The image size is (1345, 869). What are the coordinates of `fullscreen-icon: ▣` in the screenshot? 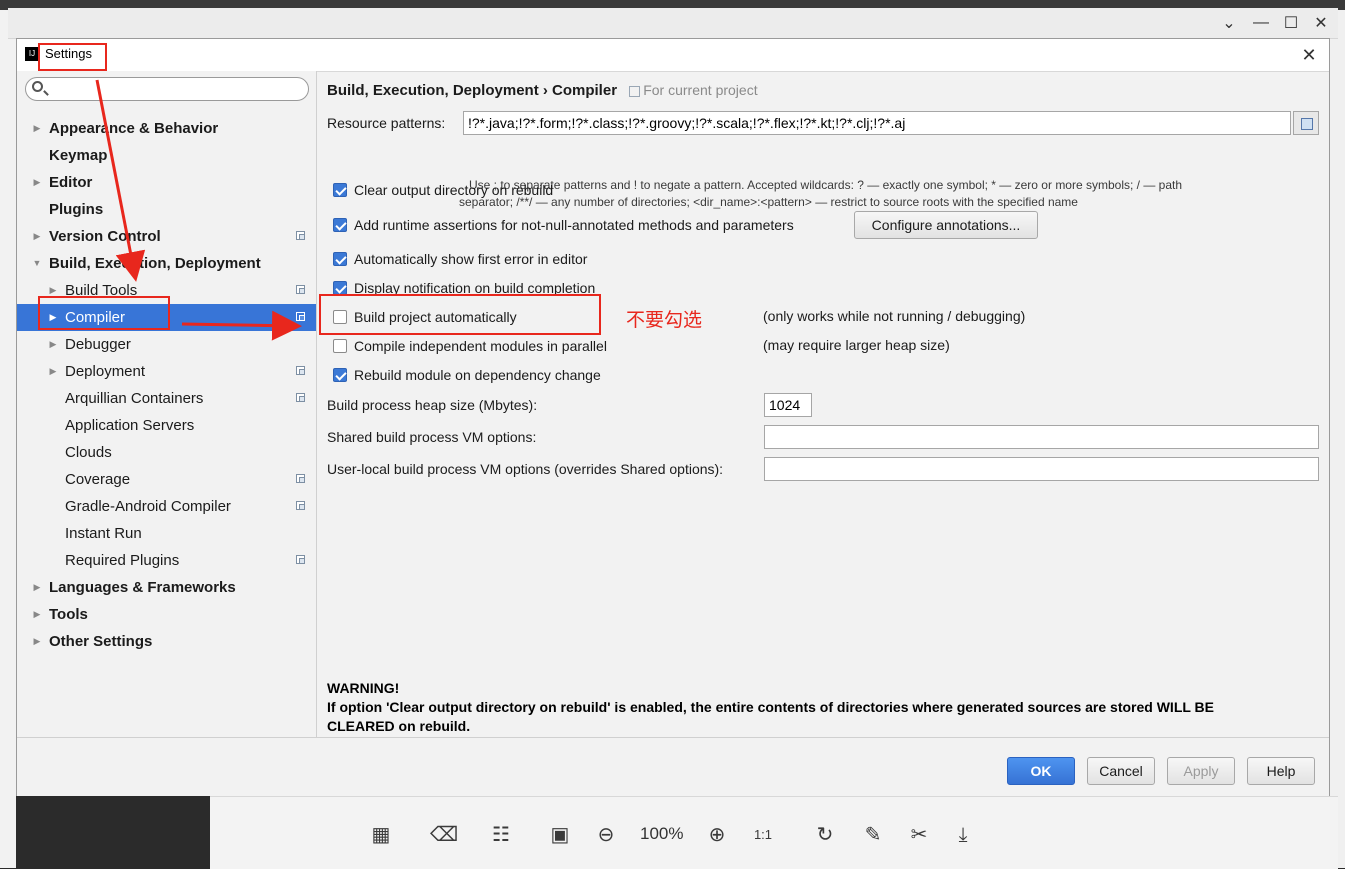 It's located at (560, 835).